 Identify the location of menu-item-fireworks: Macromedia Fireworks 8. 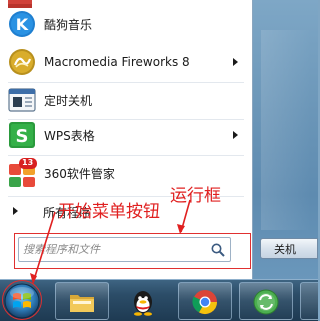
(126, 62).